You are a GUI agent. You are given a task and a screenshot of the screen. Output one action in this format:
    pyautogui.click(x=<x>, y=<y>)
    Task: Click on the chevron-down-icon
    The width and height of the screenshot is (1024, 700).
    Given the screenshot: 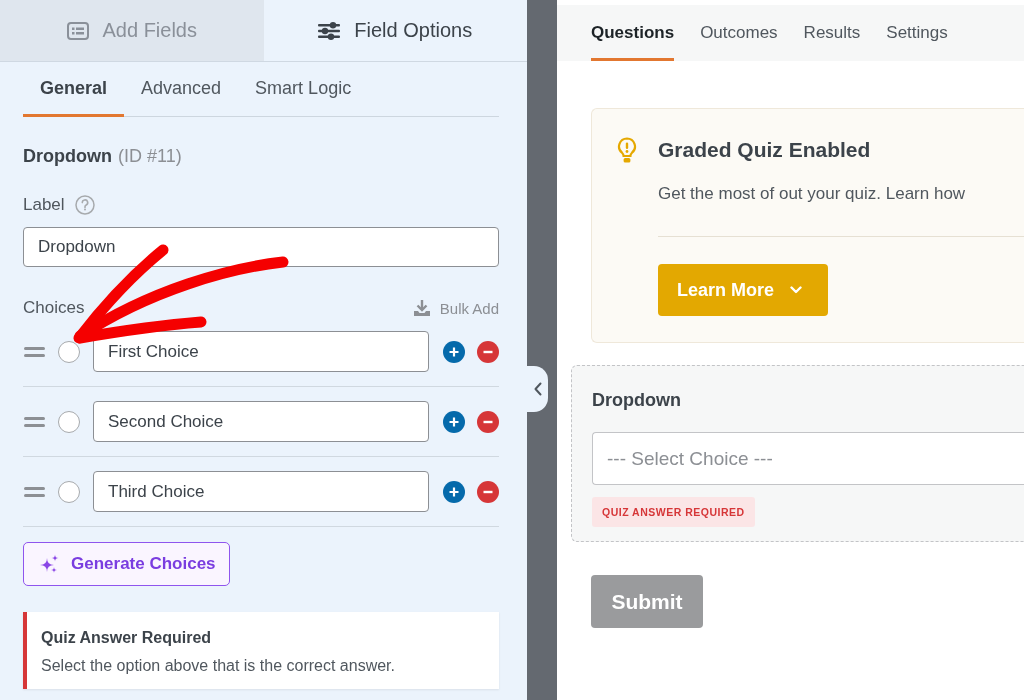 What is the action you would take?
    pyautogui.click(x=796, y=290)
    